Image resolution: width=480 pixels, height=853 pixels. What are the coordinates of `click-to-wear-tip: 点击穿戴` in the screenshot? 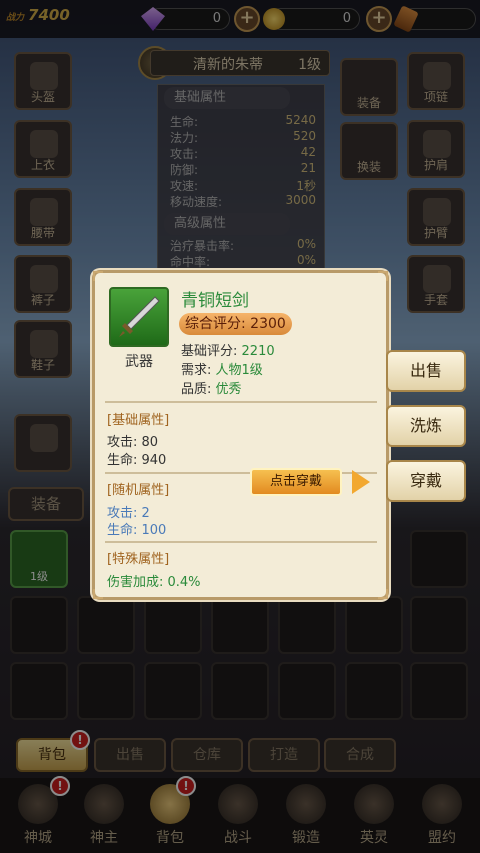 It's located at (296, 482).